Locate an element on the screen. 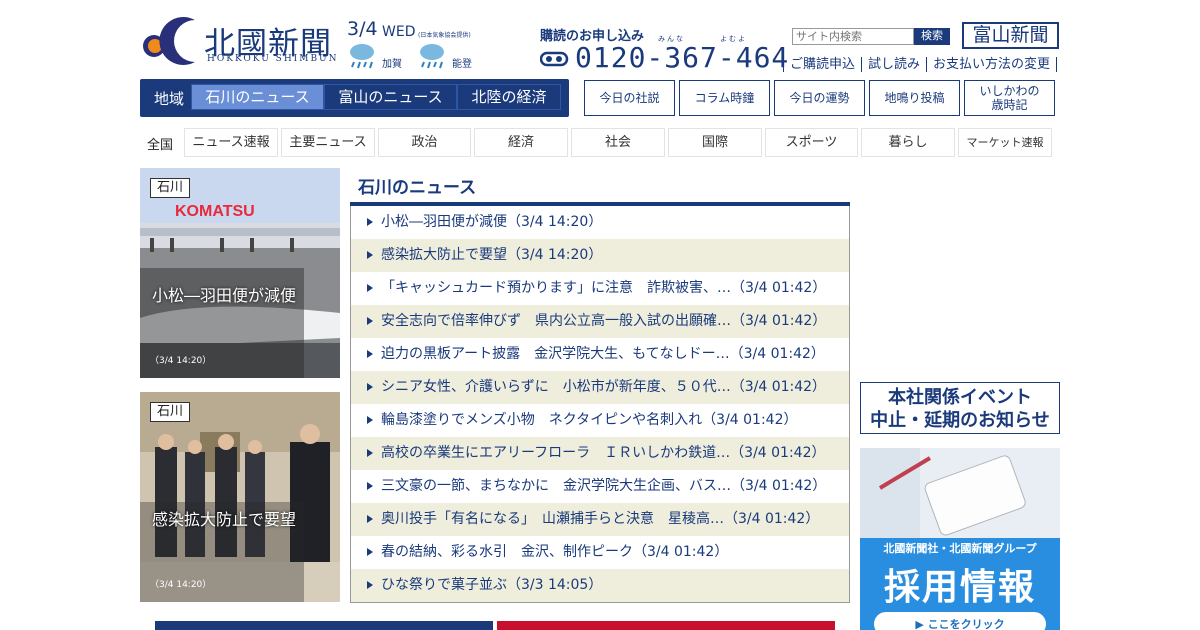 The width and height of the screenshot is (1200, 630). event-banner-line-2: 中止・延期のお知らせ is located at coordinates (960, 420).